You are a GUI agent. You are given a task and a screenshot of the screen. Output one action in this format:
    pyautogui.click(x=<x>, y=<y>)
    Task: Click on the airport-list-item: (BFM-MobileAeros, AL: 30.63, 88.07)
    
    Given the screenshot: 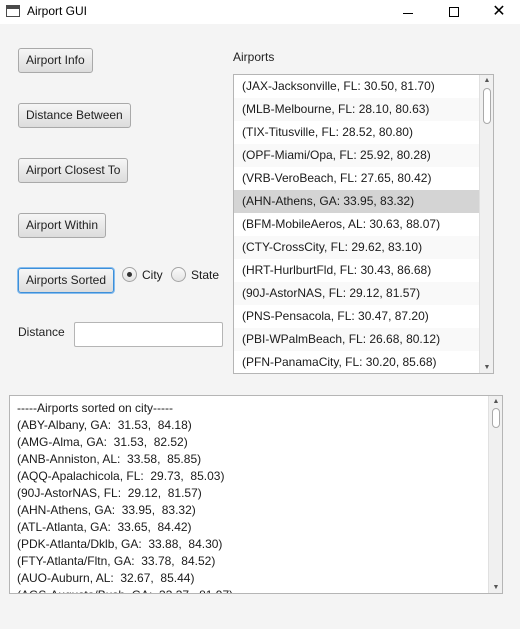 What is the action you would take?
    pyautogui.click(x=363, y=224)
    